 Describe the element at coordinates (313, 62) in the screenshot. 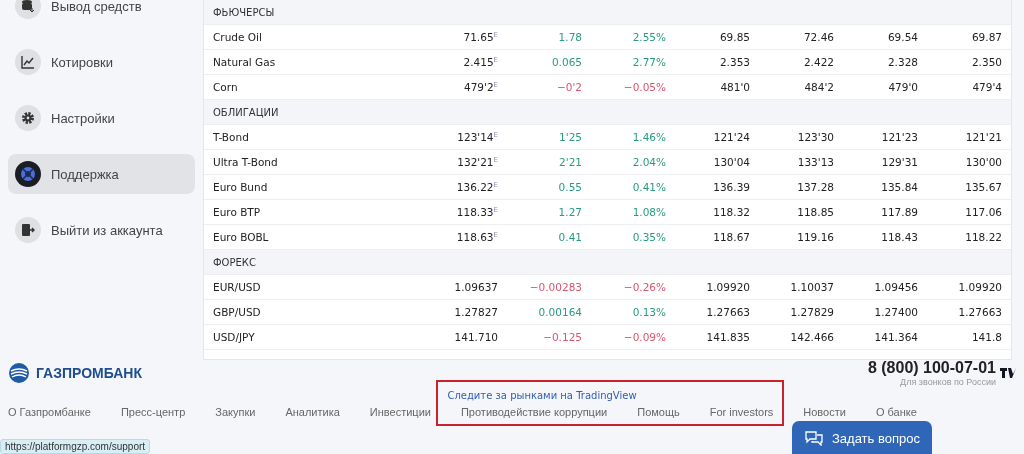

I see `symbol-cell: Natural Gas` at that location.